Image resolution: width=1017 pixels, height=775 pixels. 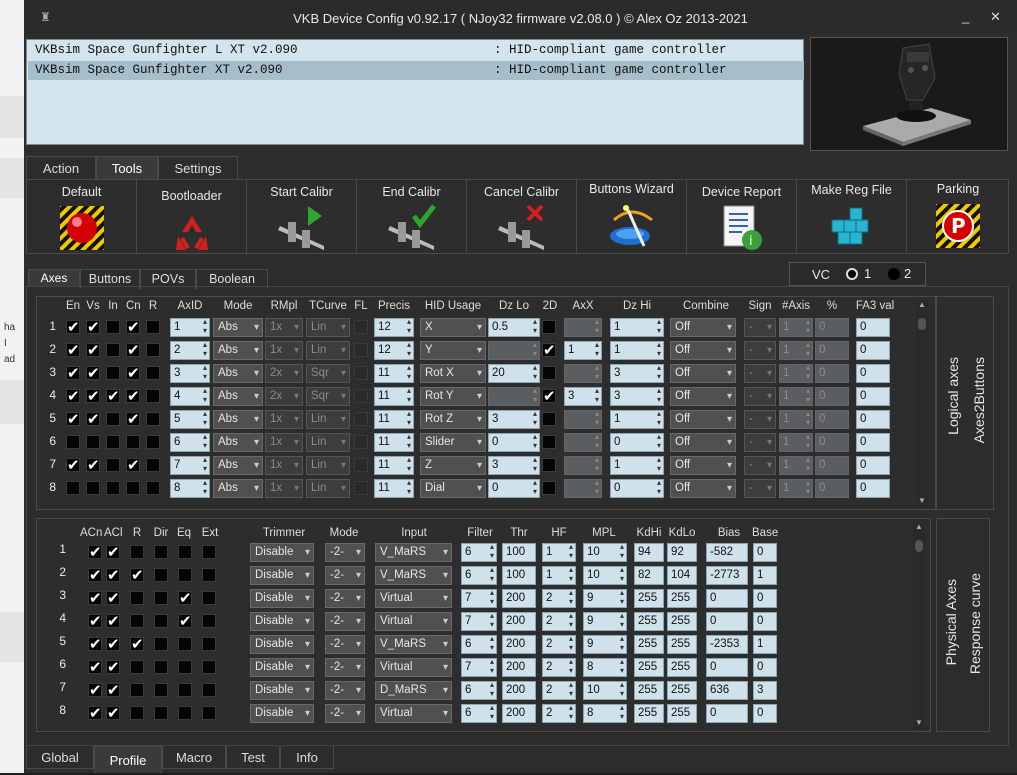 What do you see at coordinates (637, 488) in the screenshot?
I see `dz-hi-spinner: 0` at bounding box center [637, 488].